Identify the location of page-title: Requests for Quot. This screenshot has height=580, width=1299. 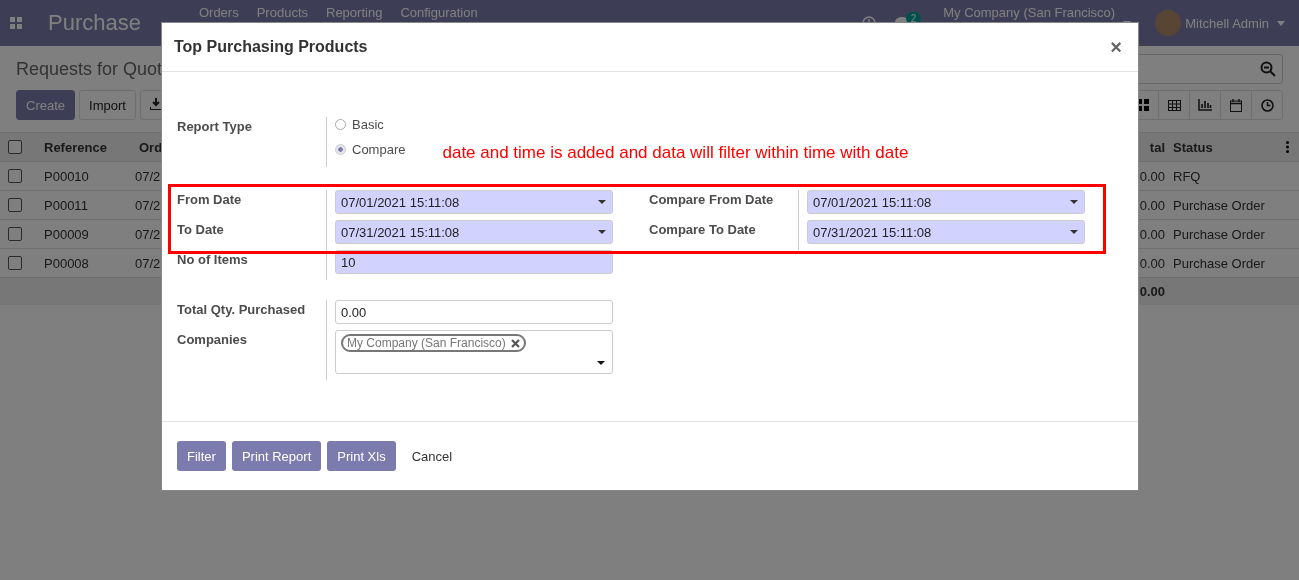
(89, 69).